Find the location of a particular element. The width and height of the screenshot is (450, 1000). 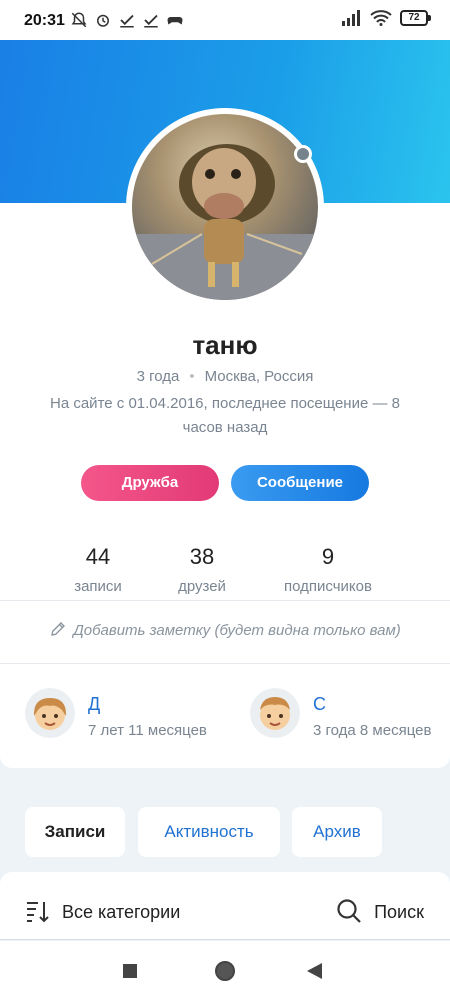

back-icon is located at coordinates (315, 971).